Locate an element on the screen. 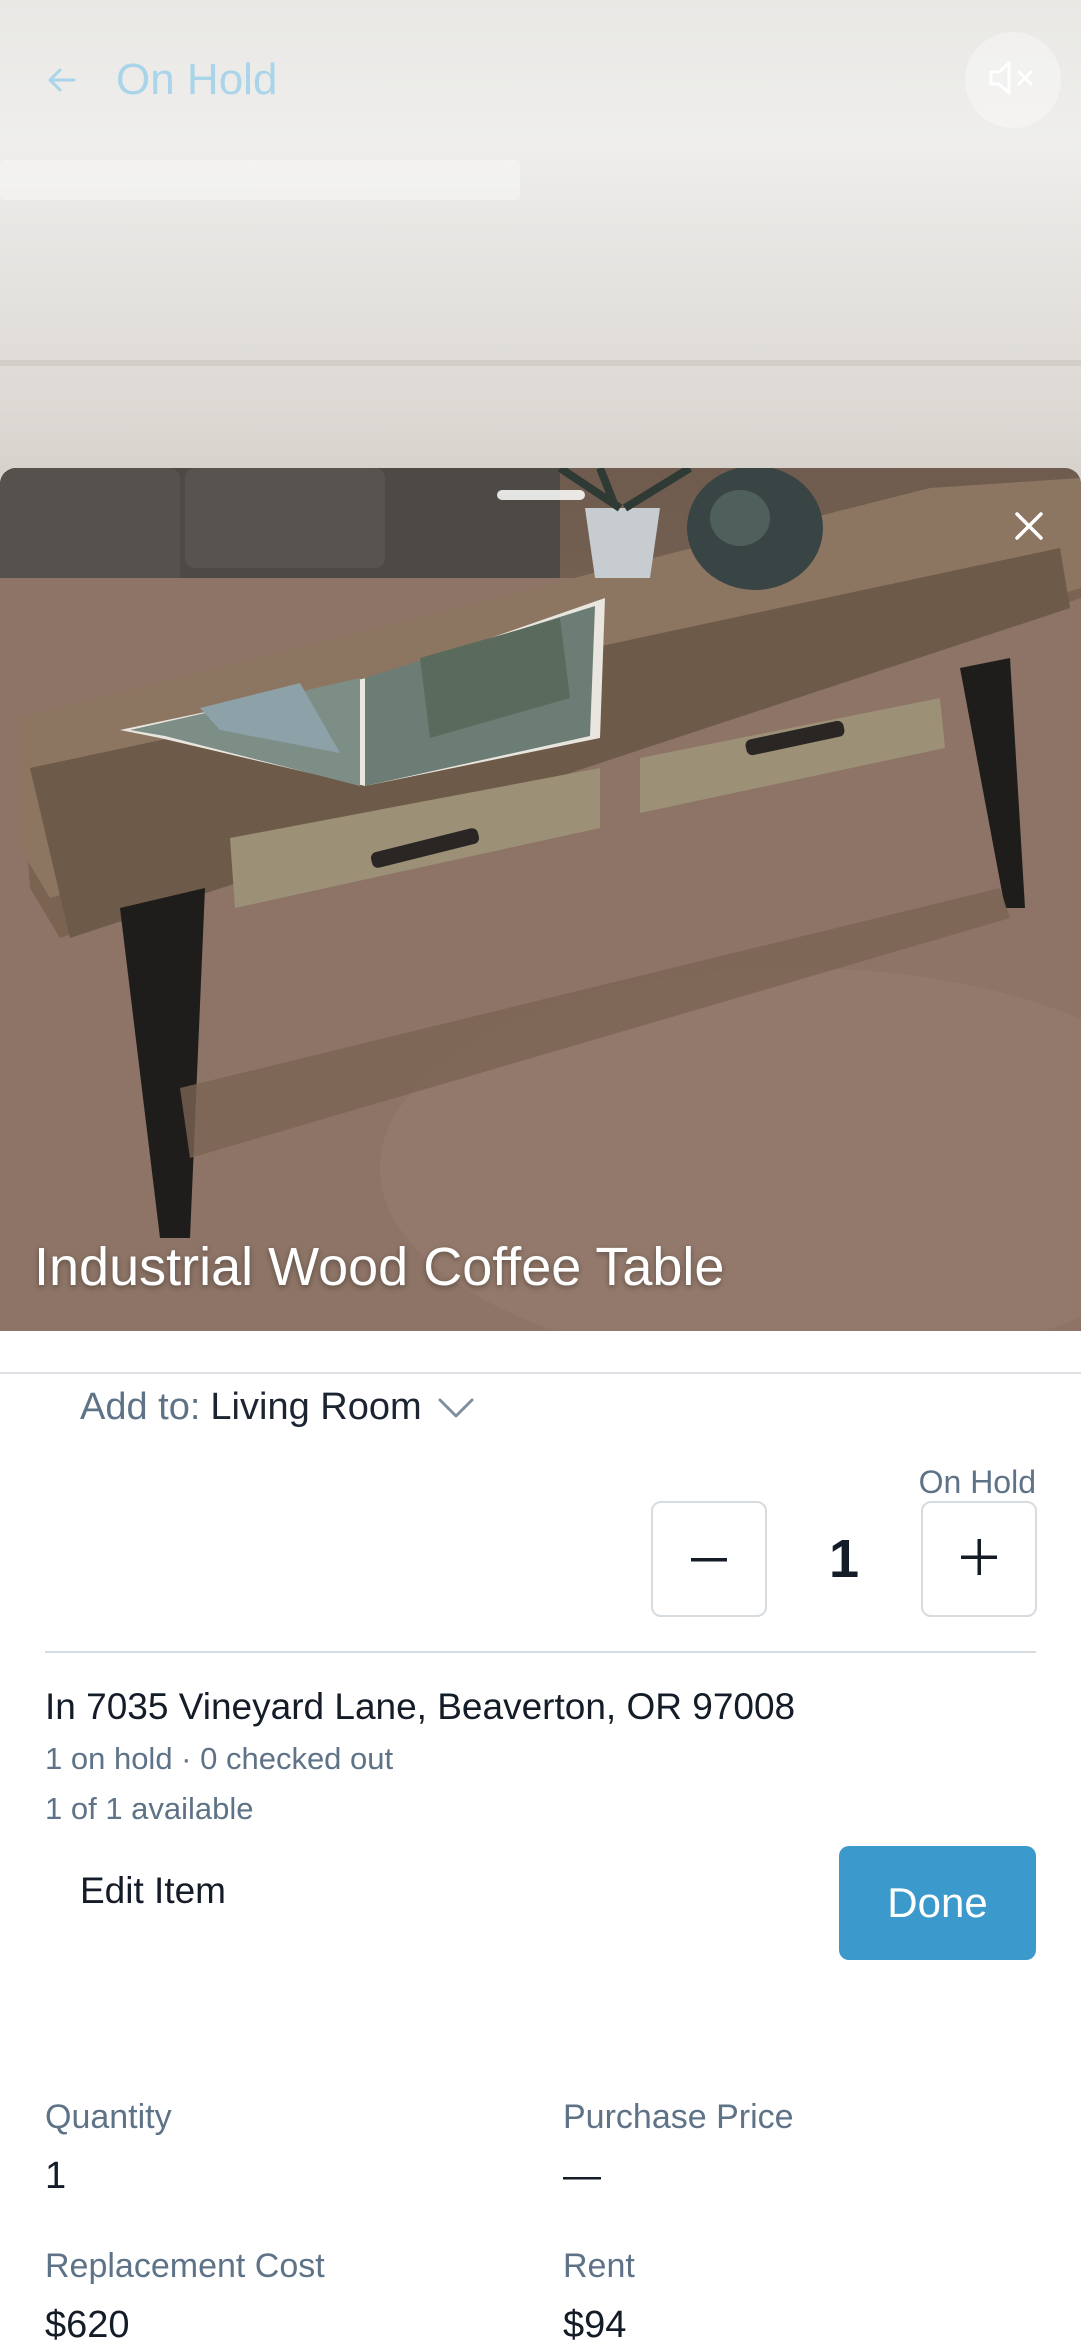 This screenshot has height=2340, width=1081. quantity-label: Quantity is located at coordinates (108, 2117).